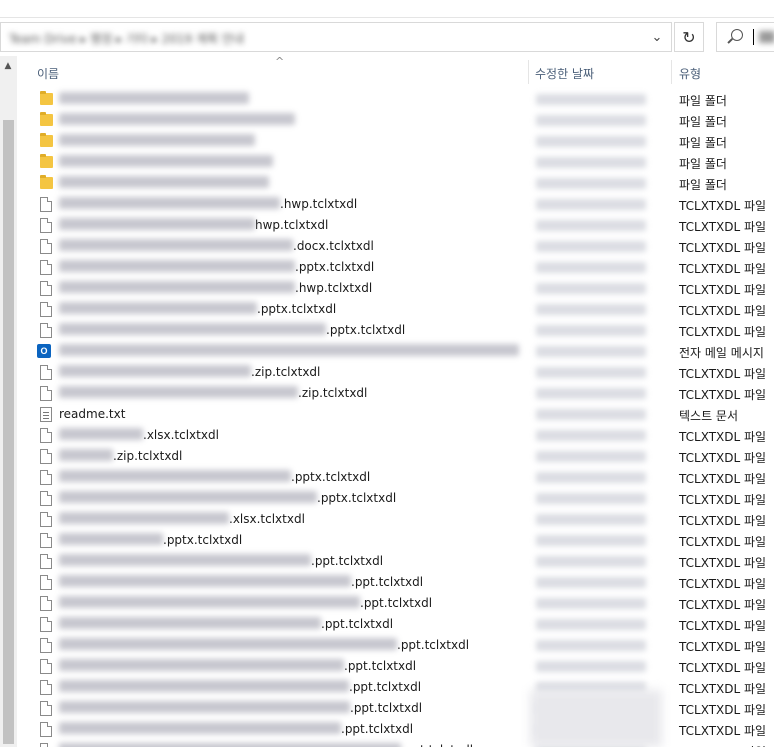 The height and width of the screenshot is (747, 774). Describe the element at coordinates (177, 120) in the screenshot. I see `file-name` at that location.